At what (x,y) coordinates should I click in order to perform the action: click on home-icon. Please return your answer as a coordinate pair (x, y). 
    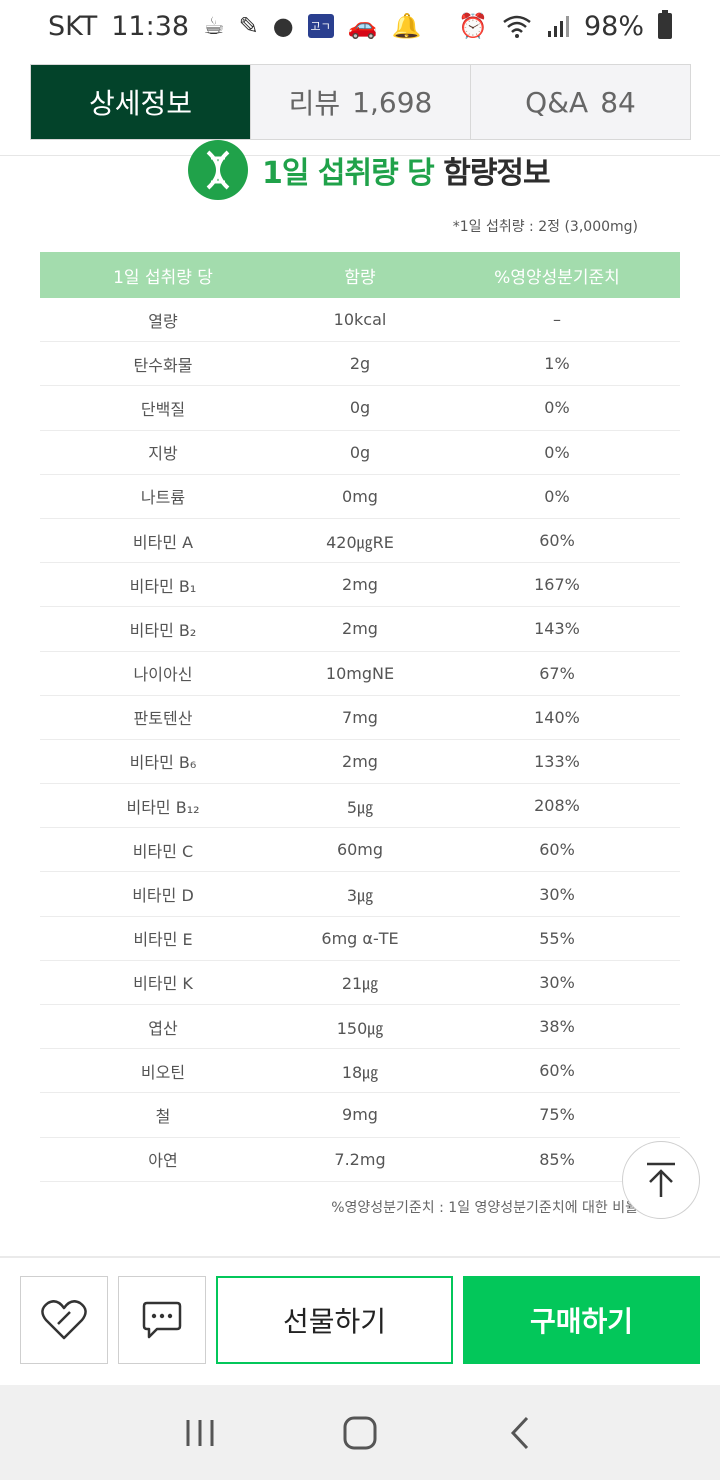
    Looking at the image, I should click on (360, 1432).